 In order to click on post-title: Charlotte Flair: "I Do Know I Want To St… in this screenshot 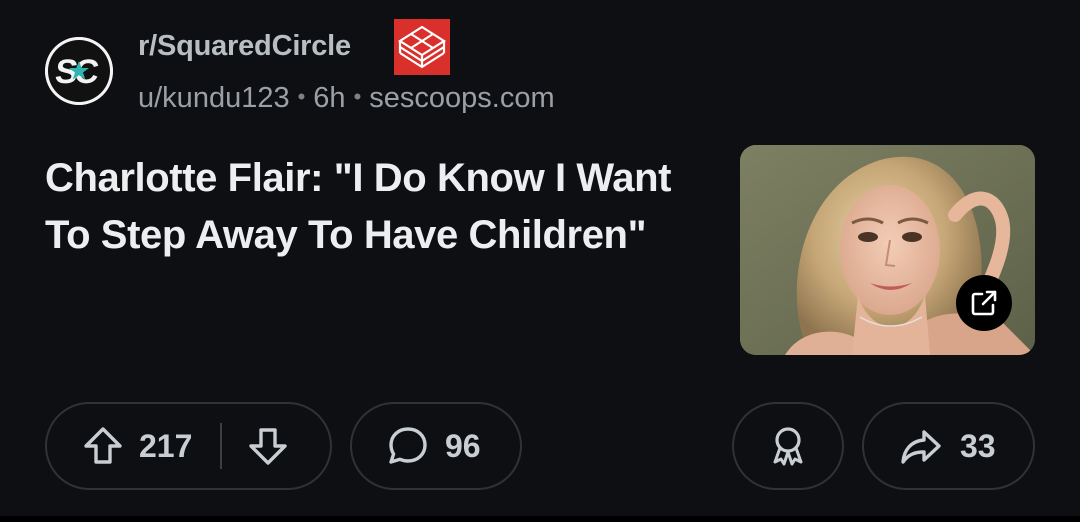, I will do `click(365, 207)`.